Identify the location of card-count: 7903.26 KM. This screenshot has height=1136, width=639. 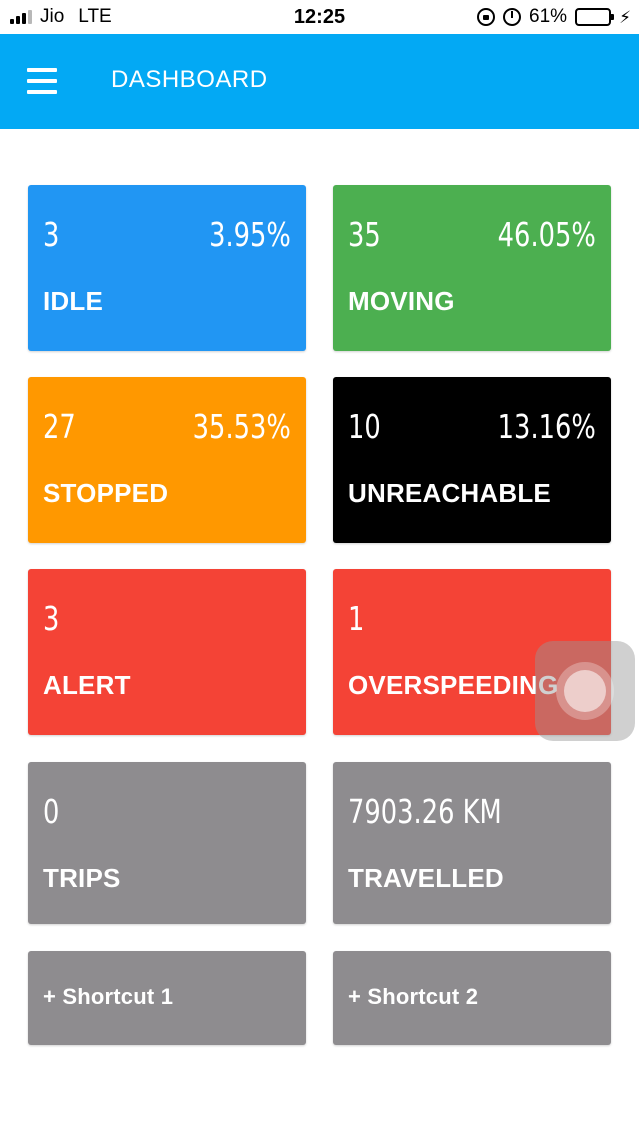
(425, 811).